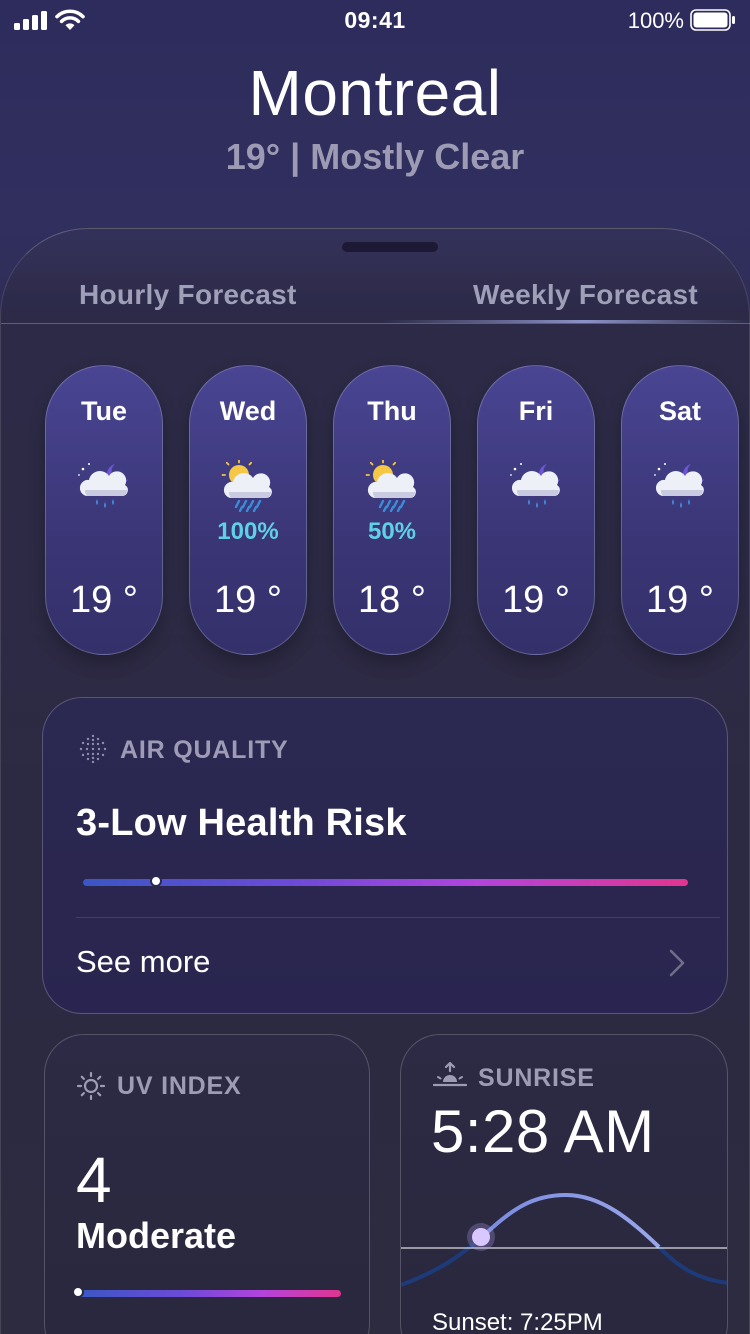  What do you see at coordinates (204, 750) in the screenshot?
I see `air-quality-label: AIR QUALITY` at bounding box center [204, 750].